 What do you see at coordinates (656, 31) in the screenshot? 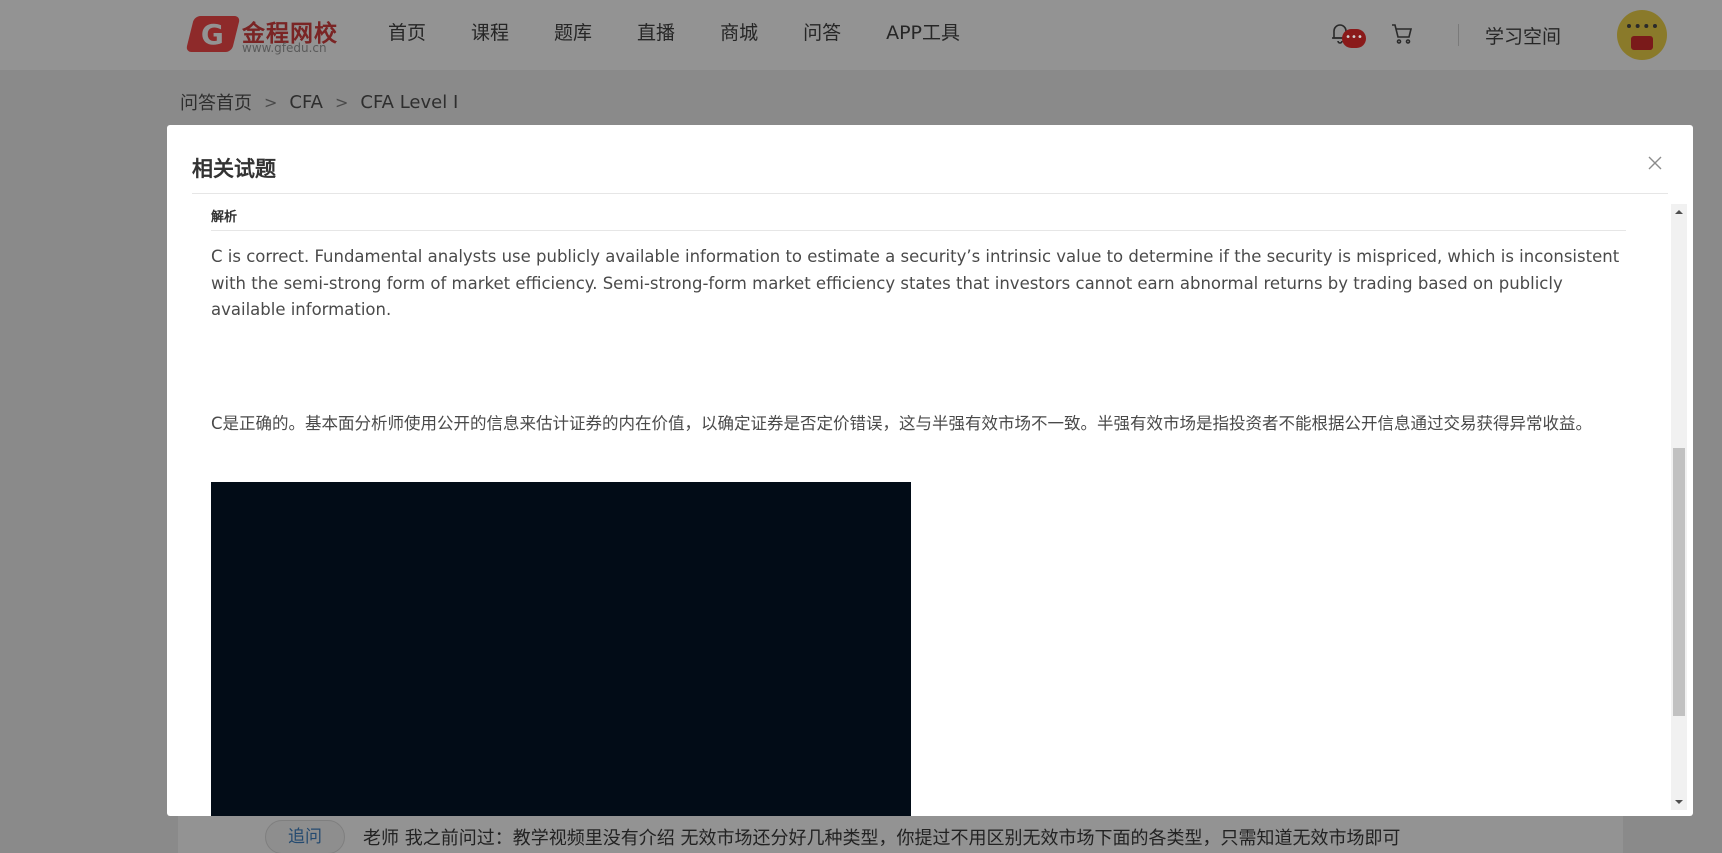
I see `nav-item-live: 直播` at bounding box center [656, 31].